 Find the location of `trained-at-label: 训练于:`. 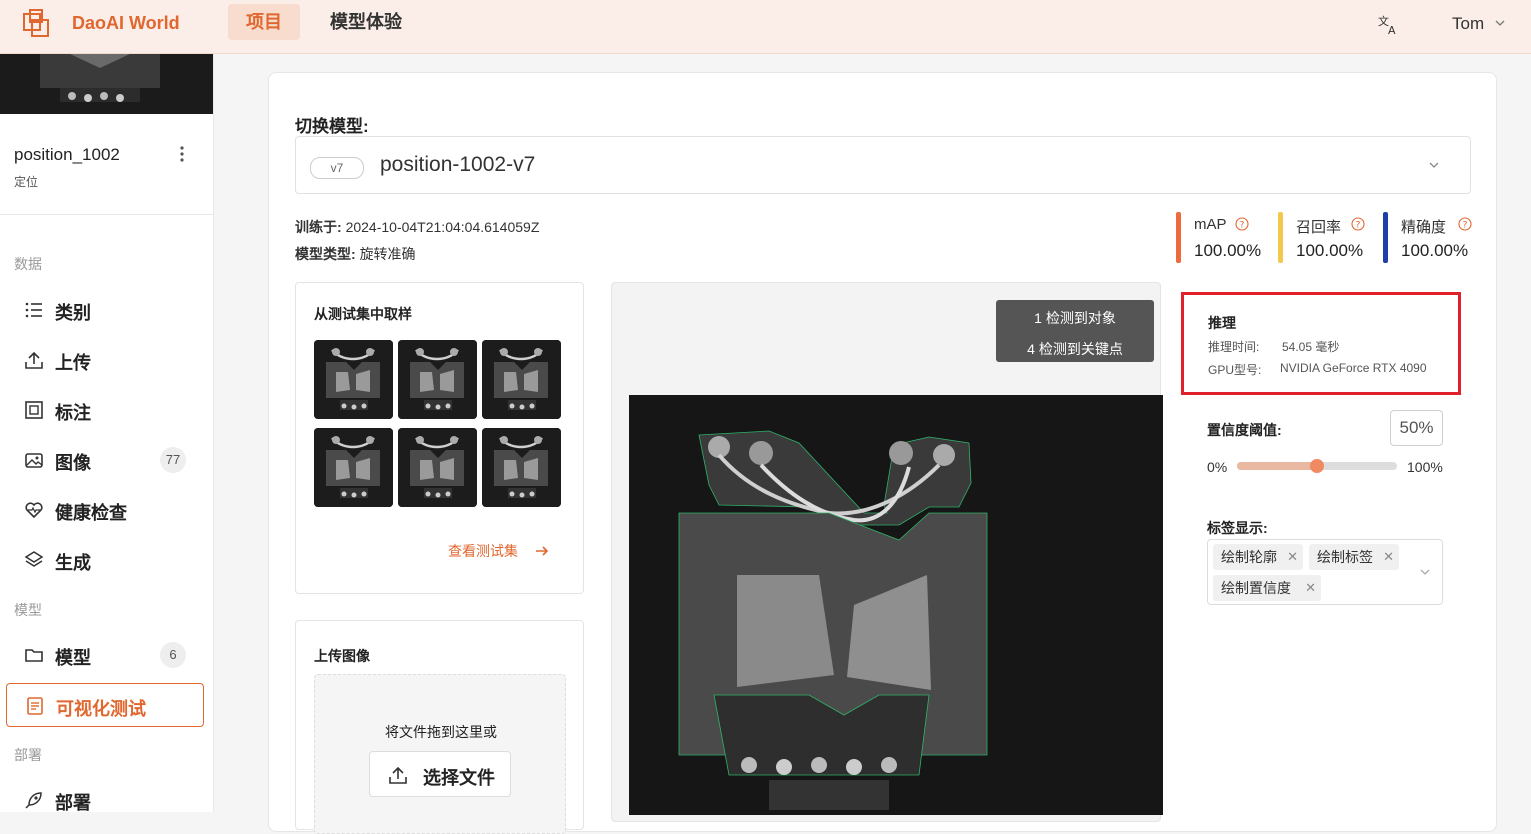

trained-at-label: 训练于: is located at coordinates (318, 227).